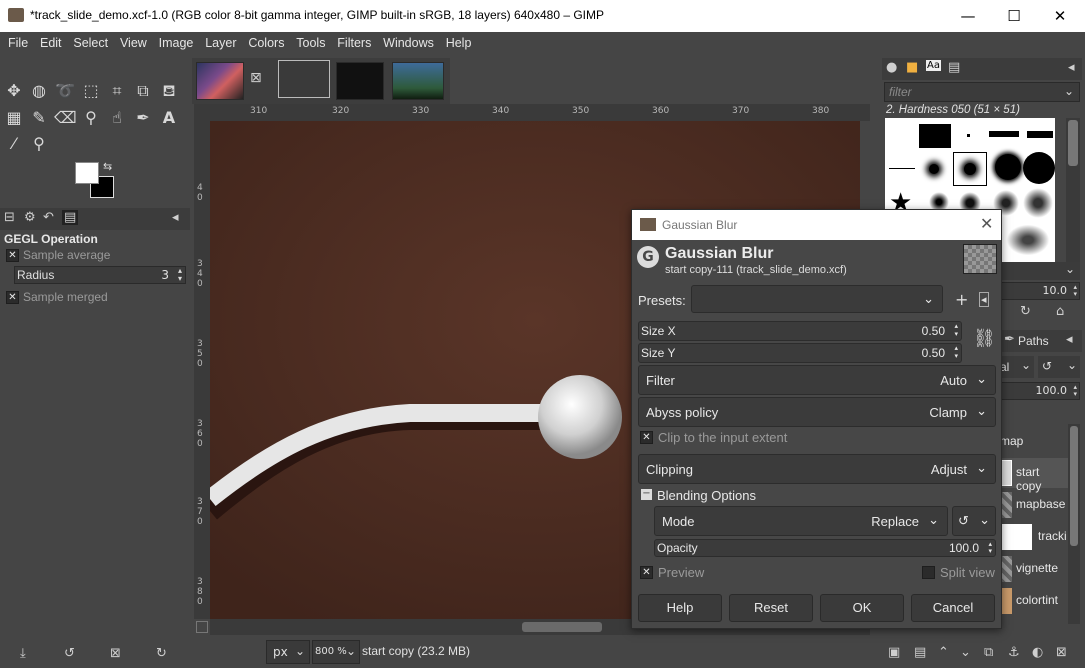 This screenshot has height=668, width=1085. I want to click on collapse-icon: −, so click(646, 494).